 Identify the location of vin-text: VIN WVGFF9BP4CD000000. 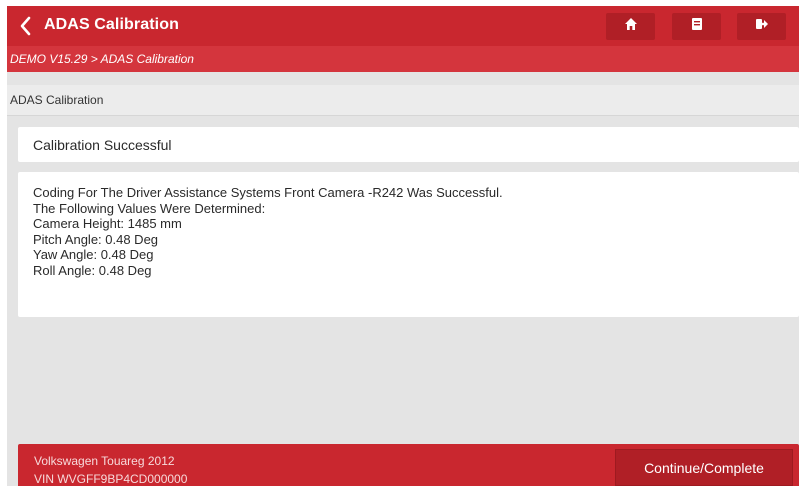
(111, 479).